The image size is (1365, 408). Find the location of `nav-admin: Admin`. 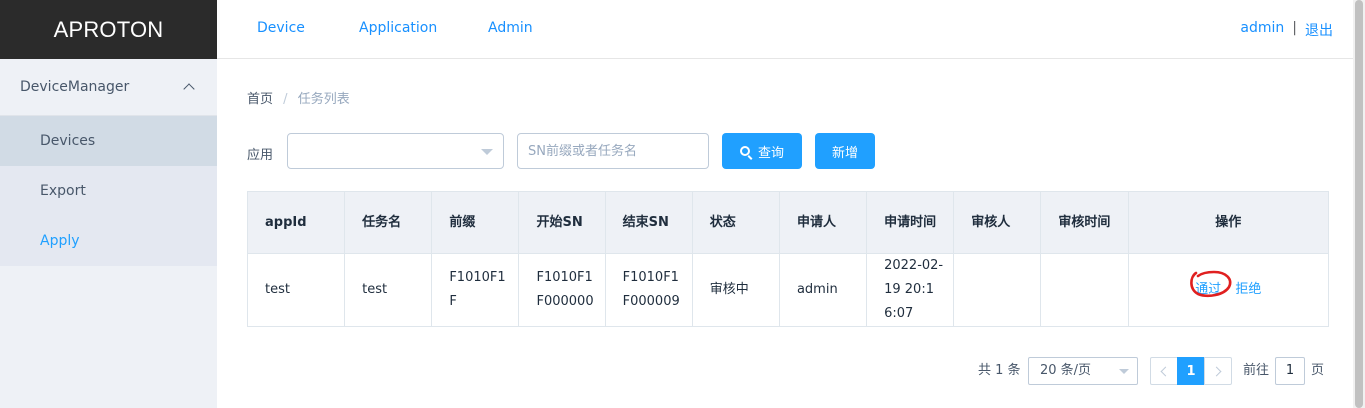

nav-admin: Admin is located at coordinates (510, 28).